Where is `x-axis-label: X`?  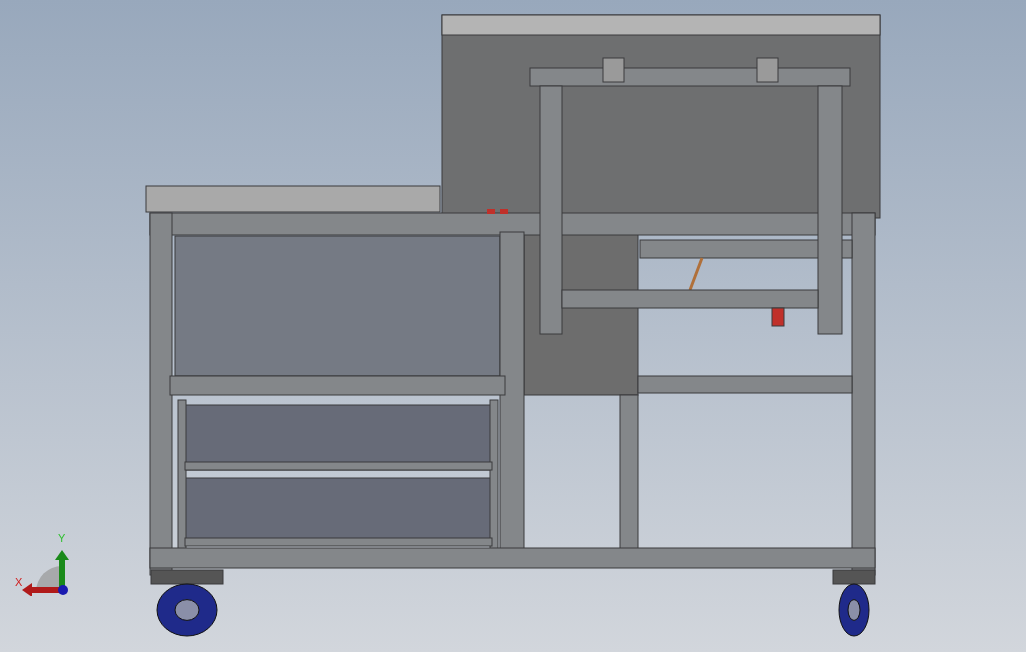
x-axis-label: X is located at coordinates (19, 582).